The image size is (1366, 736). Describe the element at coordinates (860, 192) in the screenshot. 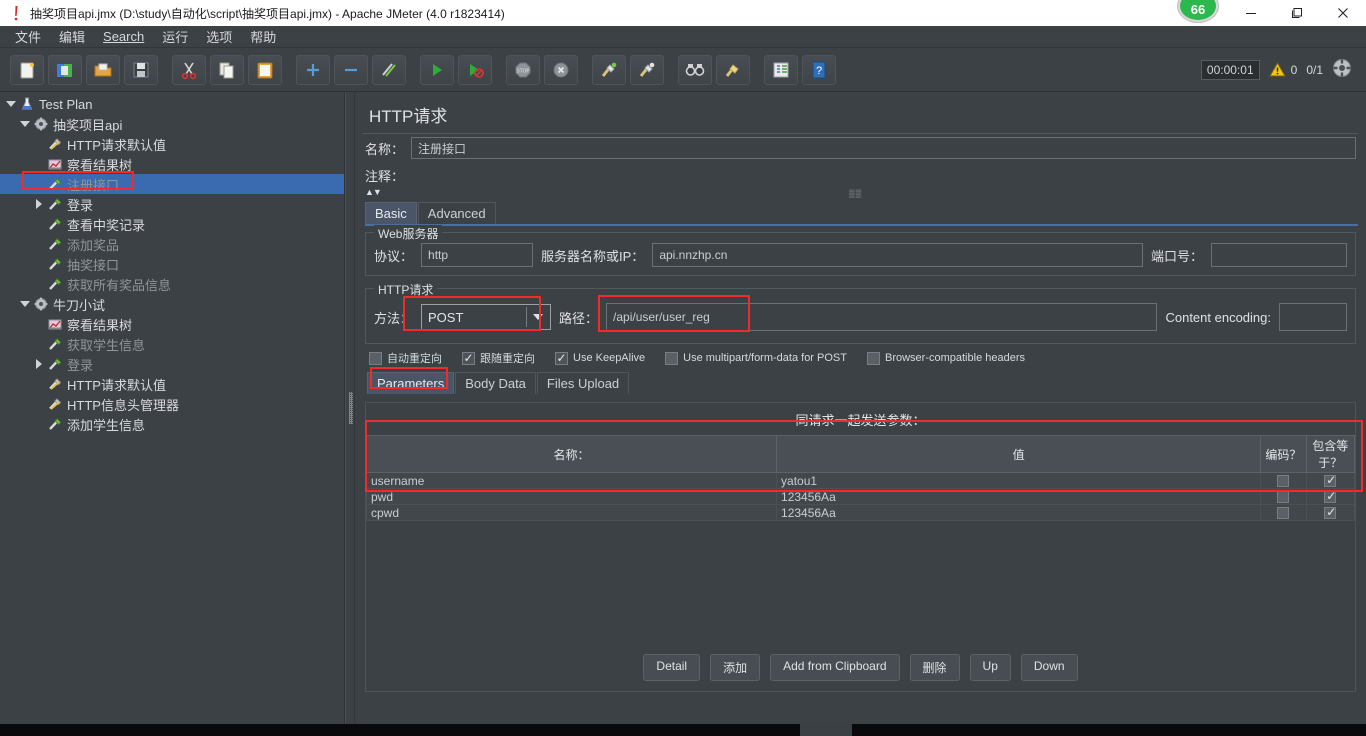

I see `section-collapse-control: ▲▼ ▒▒` at that location.